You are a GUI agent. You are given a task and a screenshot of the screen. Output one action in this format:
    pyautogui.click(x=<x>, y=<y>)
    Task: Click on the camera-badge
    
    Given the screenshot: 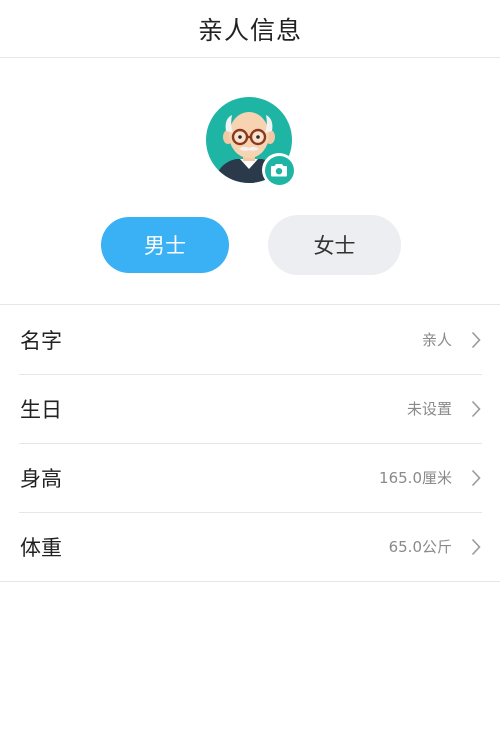 What is the action you would take?
    pyautogui.click(x=279, y=170)
    